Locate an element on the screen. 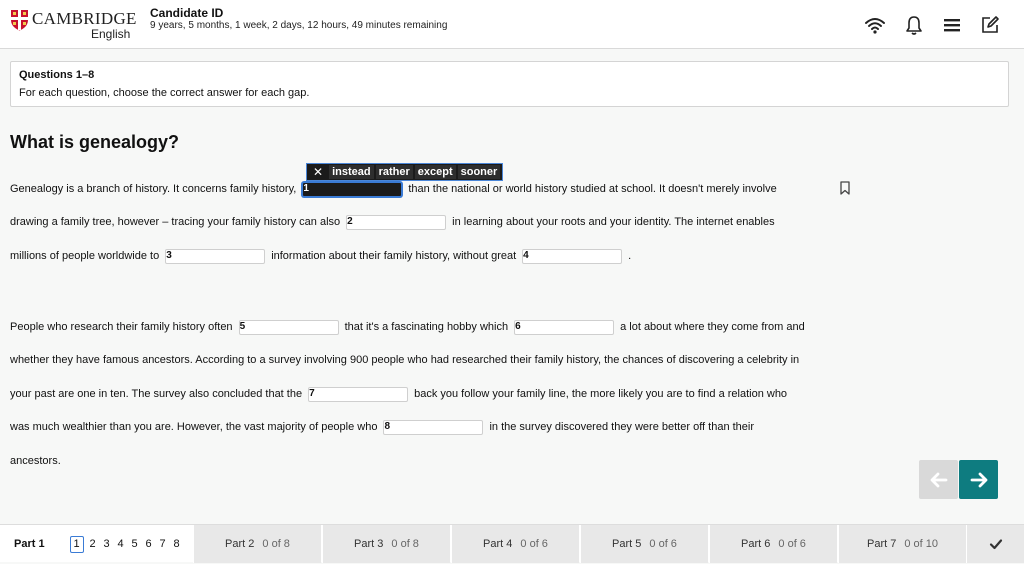 This screenshot has height=564, width=1024. part-2-tab: Part 2 0 of 8 is located at coordinates (257, 544).